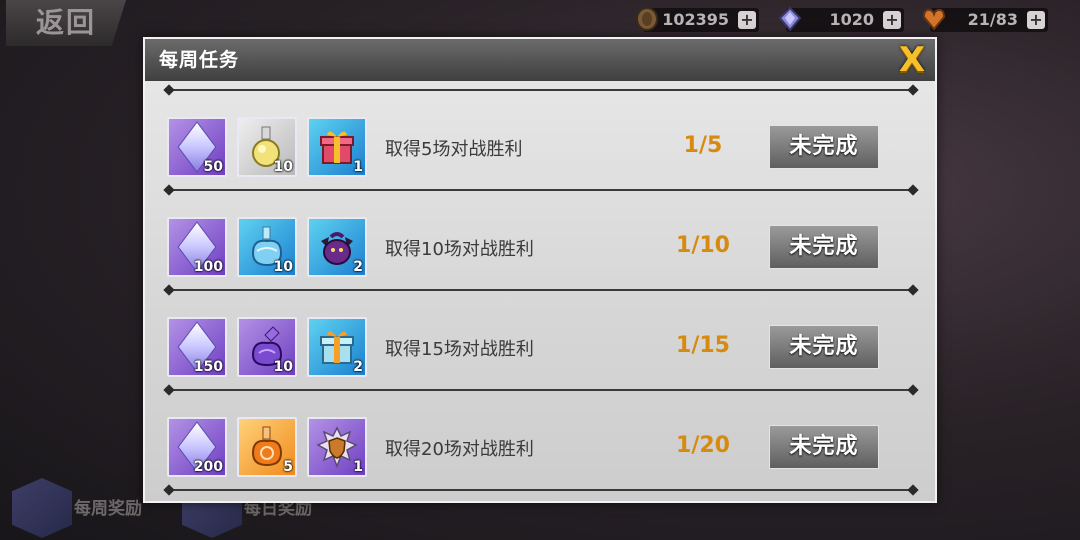 The image size is (1080, 540). Describe the element at coordinates (540, 359) in the screenshot. I see `task-row: 150 10 2 取得15场对战胜利 1/15 未完成` at that location.